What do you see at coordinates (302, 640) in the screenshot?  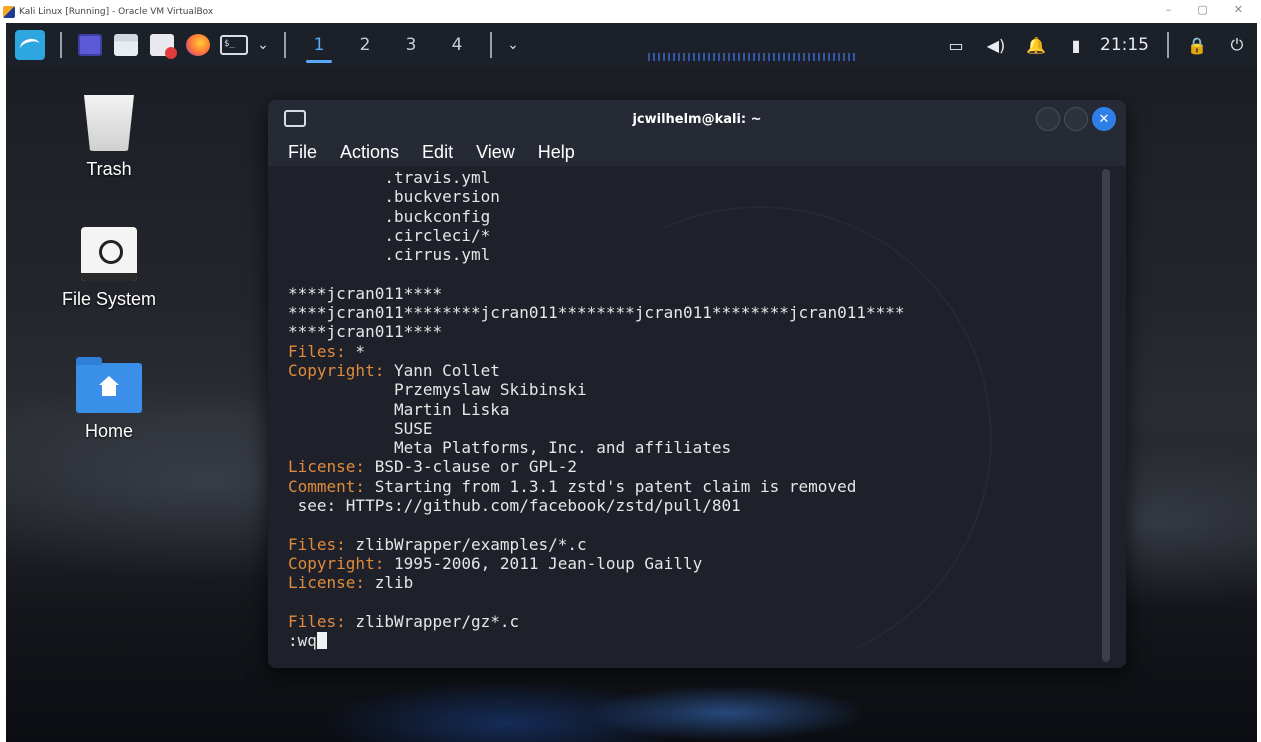 I see `command-input: :wq` at bounding box center [302, 640].